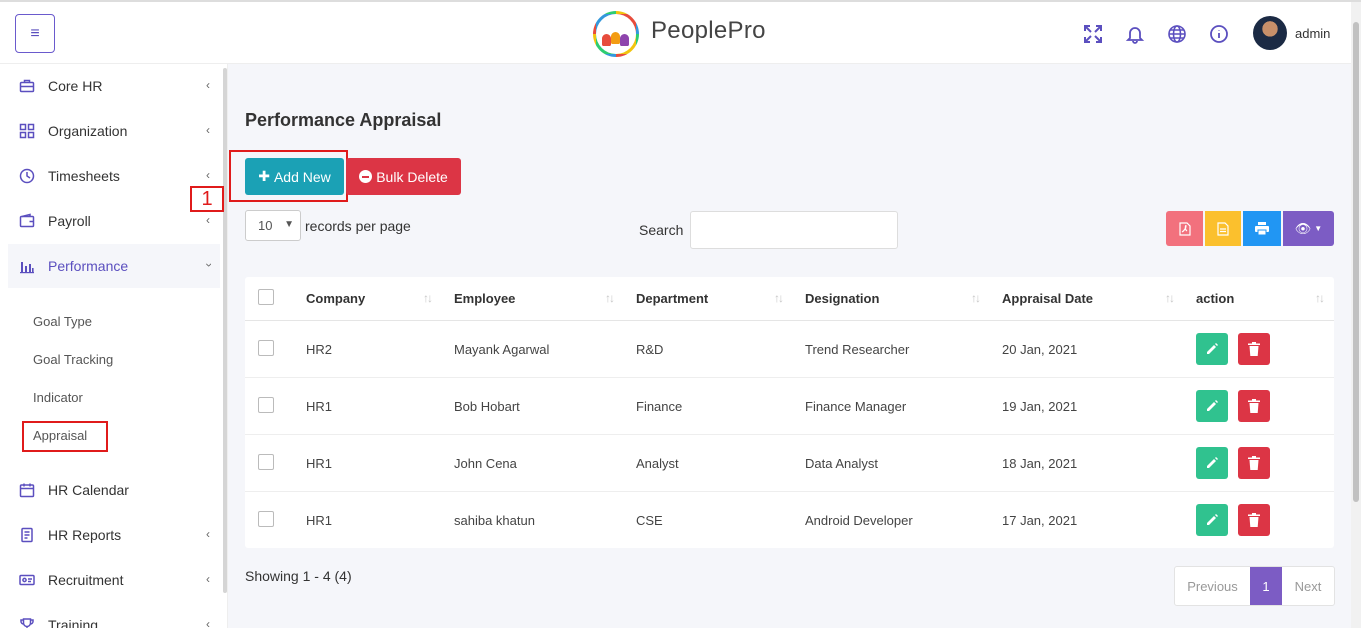 This screenshot has width=1361, height=628. I want to click on sidebar-item-hr-calendar: HR Calendar, so click(114, 490).